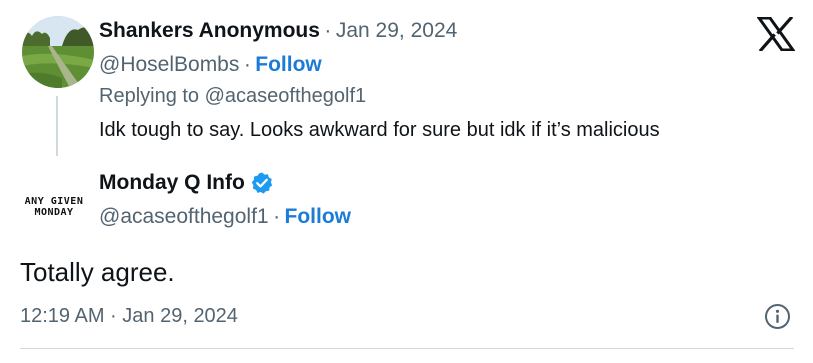 This screenshot has width=813, height=363. I want to click on reply-tweet-header: Shankers Anonymous · Jan 29, 2024, so click(278, 31).